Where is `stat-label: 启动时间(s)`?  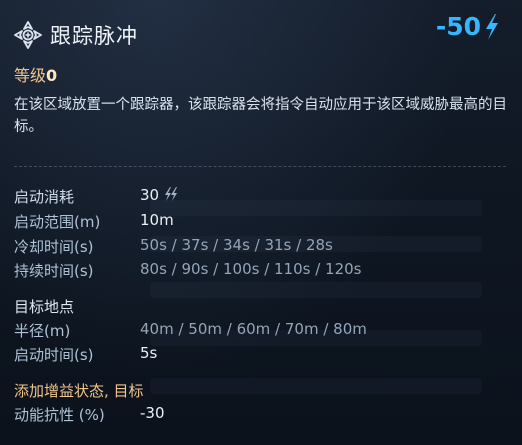 stat-label: 启动时间(s) is located at coordinates (54, 355).